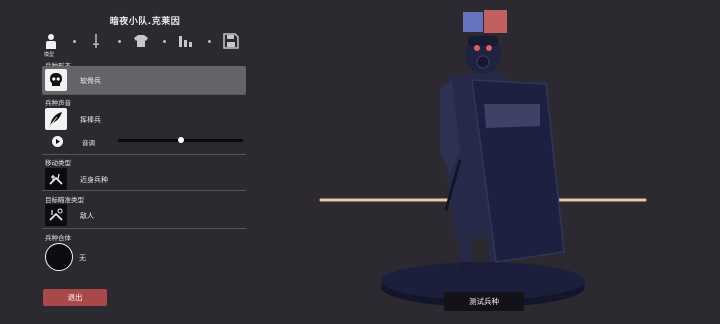  I want to click on skull-icon, so click(56, 79).